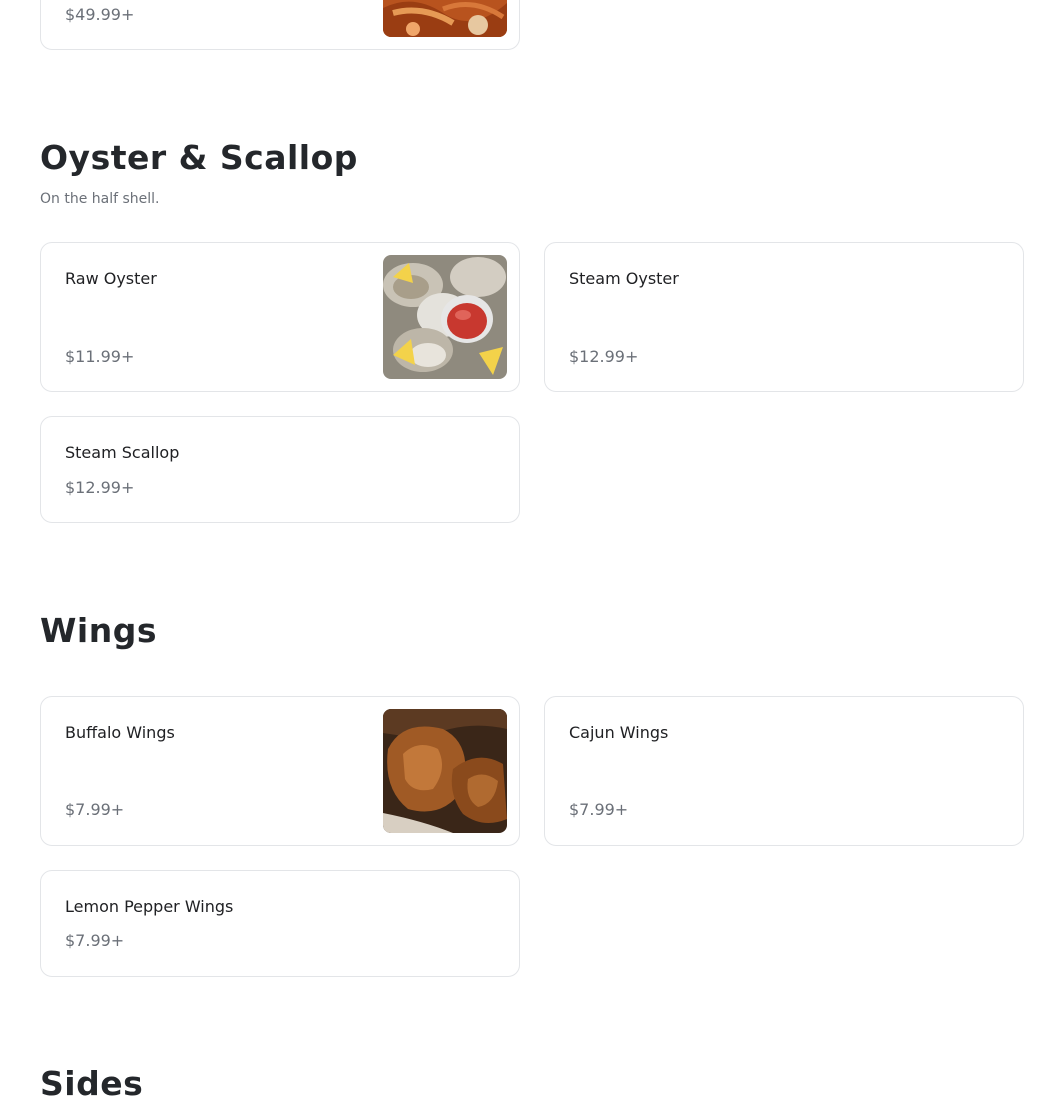 The height and width of the screenshot is (1098, 1044). I want to click on menu-item-card-cajun-wings: Cajun Wings $7.99+, so click(784, 771).